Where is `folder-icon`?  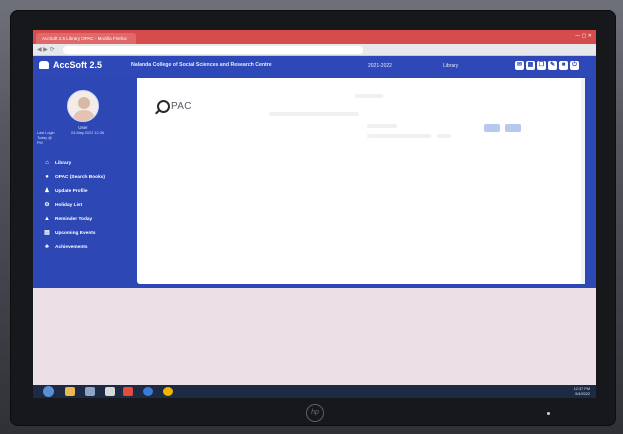 folder-icon is located at coordinates (70, 391).